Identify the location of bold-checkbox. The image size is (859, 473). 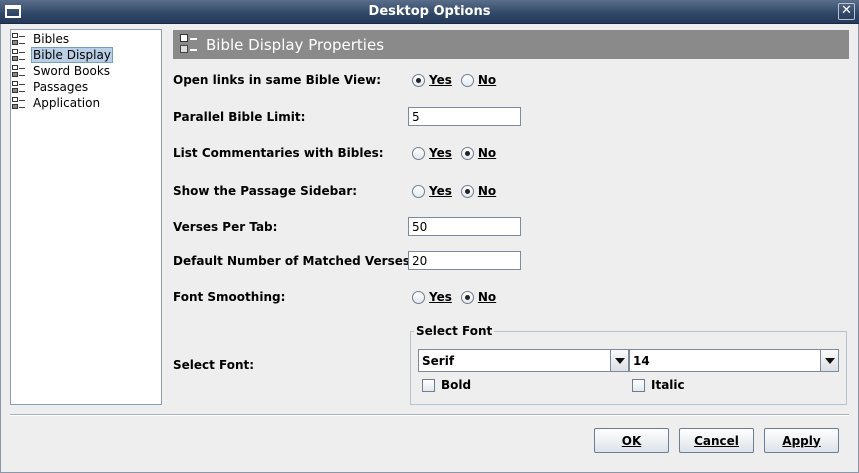
(428, 385).